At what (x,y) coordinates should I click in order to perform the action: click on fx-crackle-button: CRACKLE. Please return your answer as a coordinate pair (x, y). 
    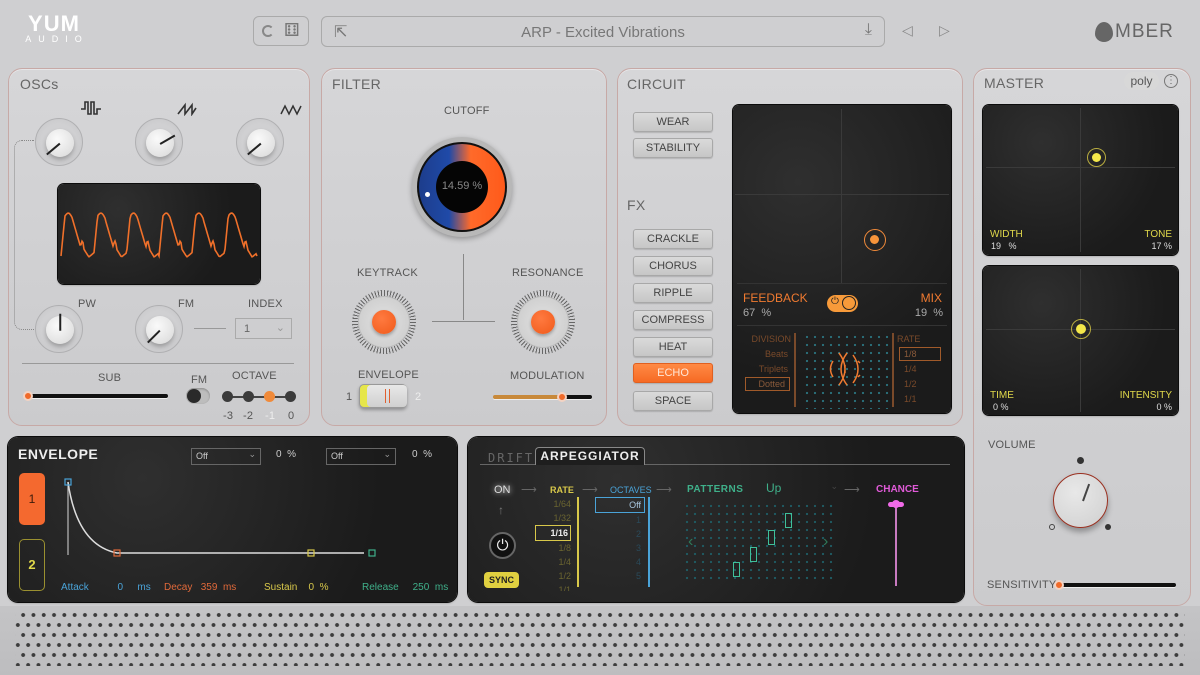
    Looking at the image, I should click on (673, 239).